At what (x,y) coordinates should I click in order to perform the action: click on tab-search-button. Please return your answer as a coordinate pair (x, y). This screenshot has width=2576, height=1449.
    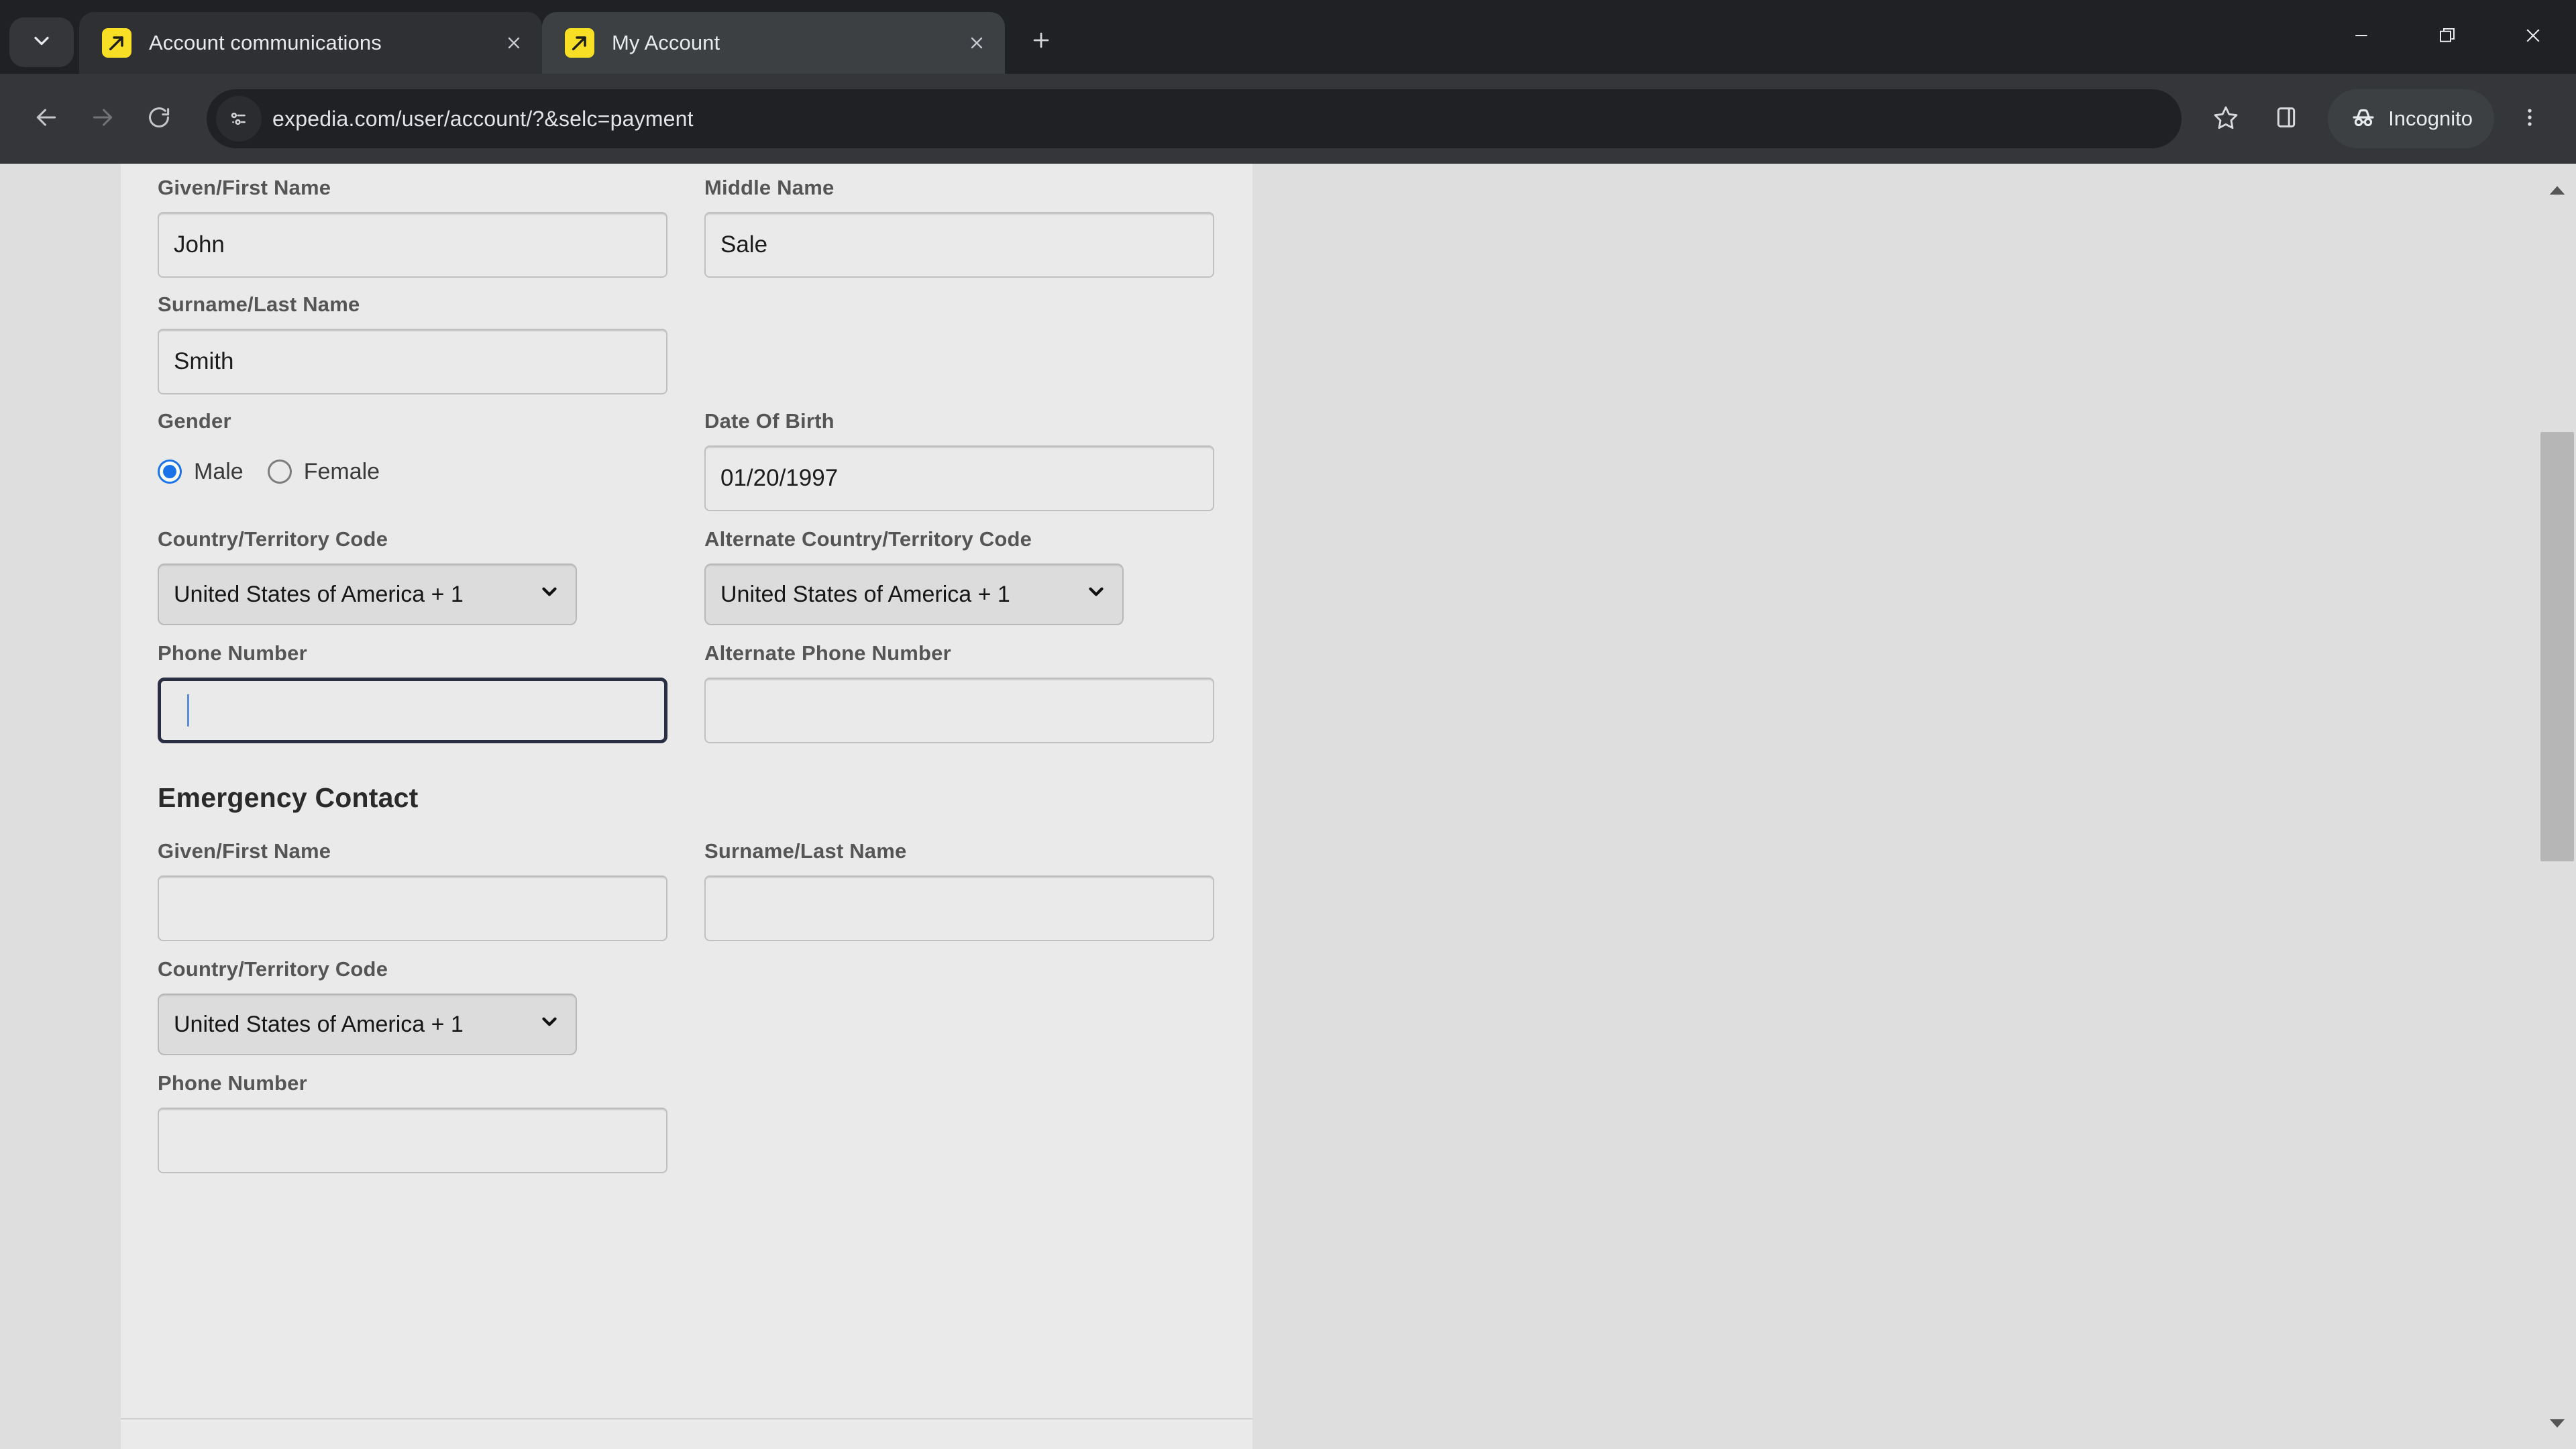
    Looking at the image, I should click on (41, 42).